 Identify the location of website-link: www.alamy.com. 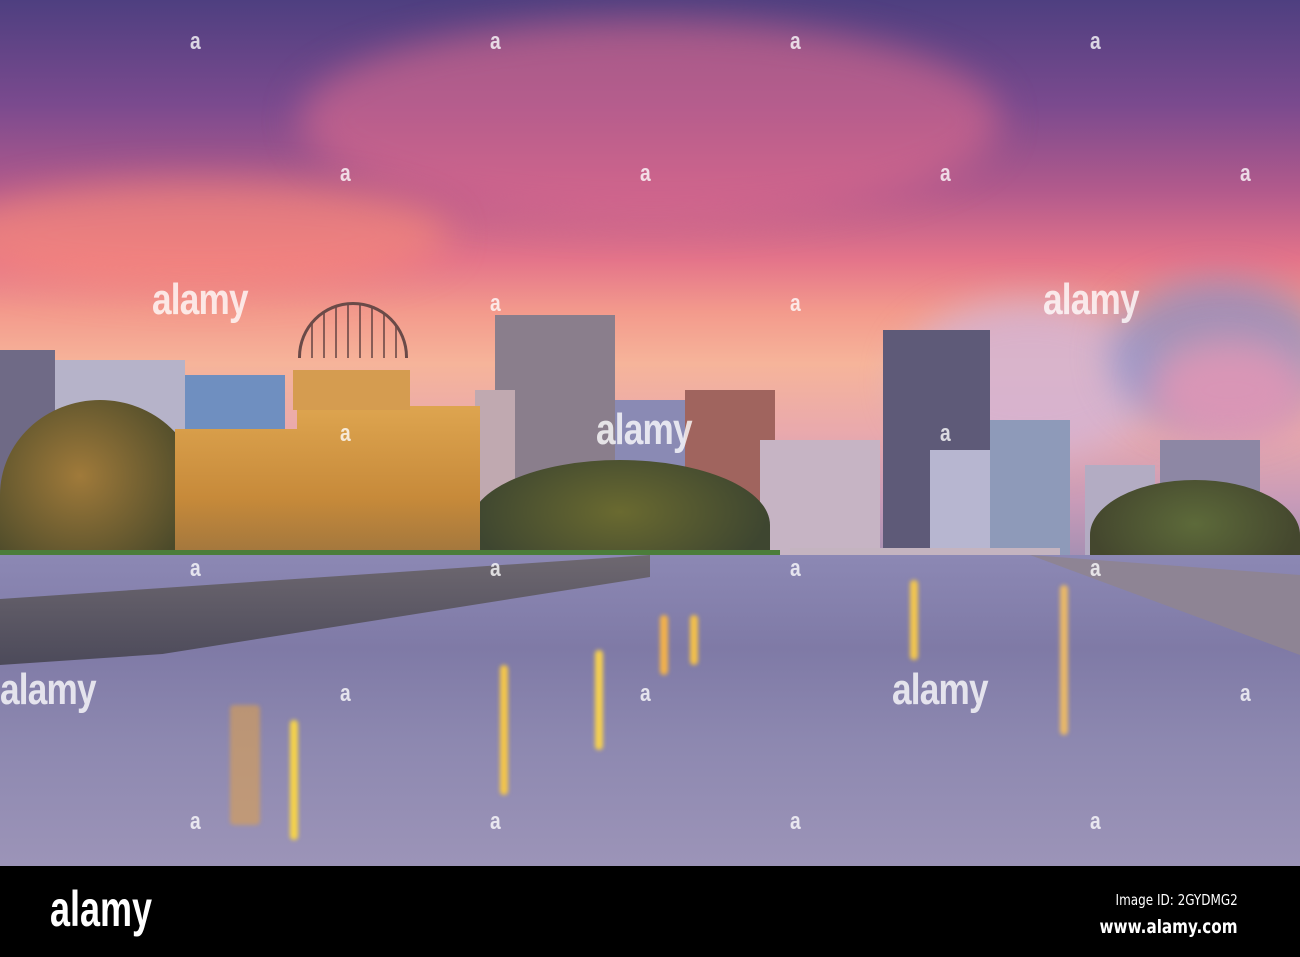
(1168, 927).